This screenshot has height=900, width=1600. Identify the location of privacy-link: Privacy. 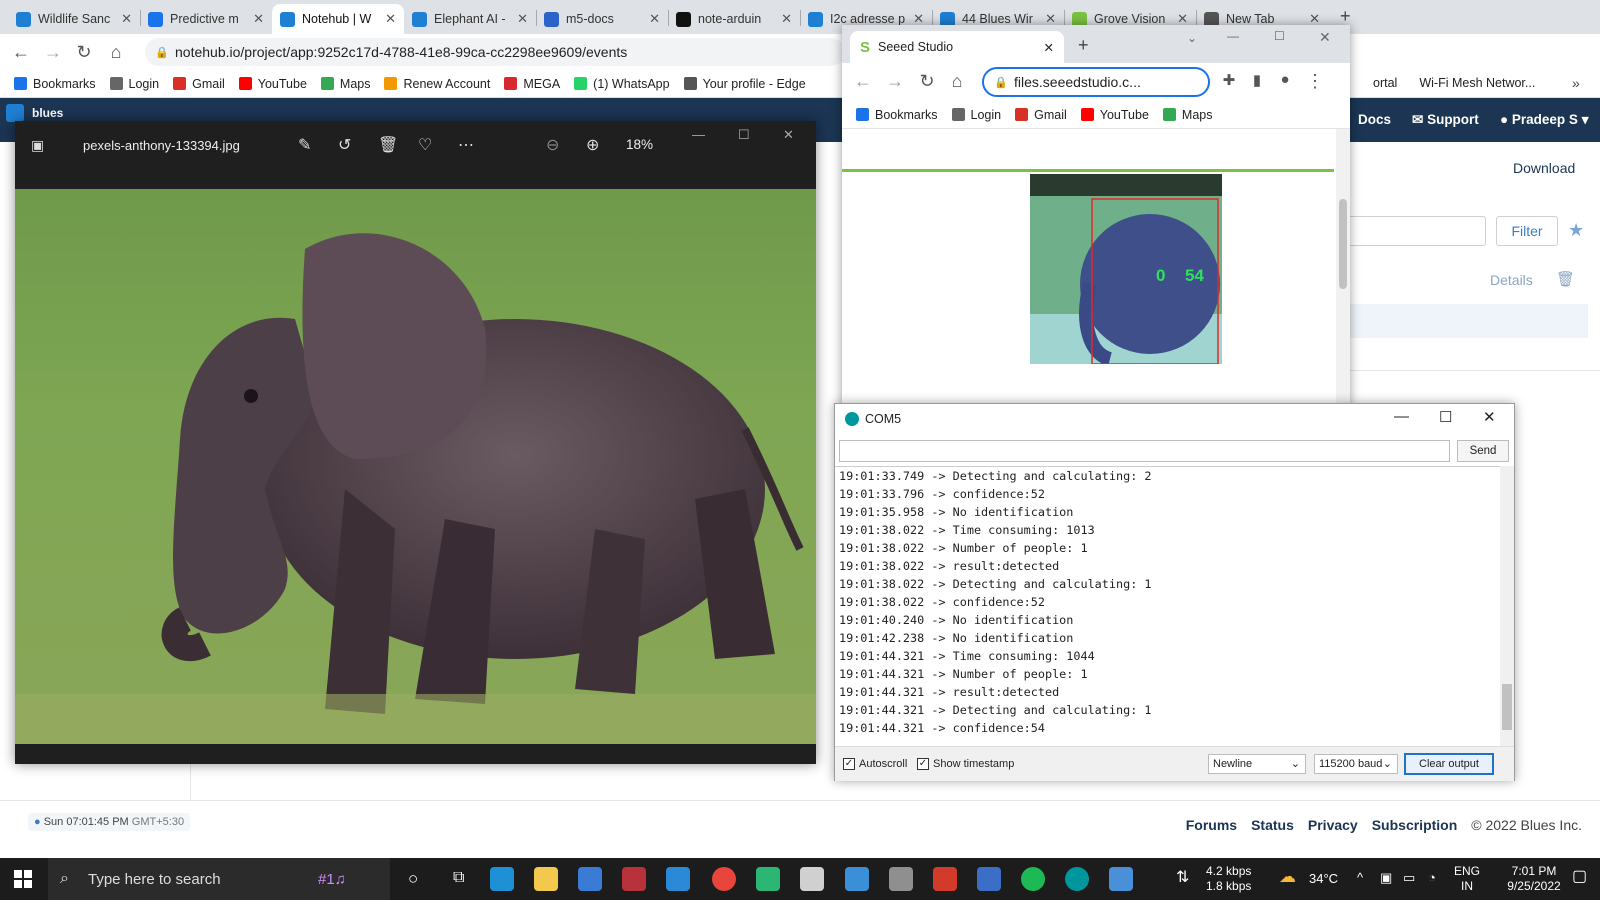
(1333, 825).